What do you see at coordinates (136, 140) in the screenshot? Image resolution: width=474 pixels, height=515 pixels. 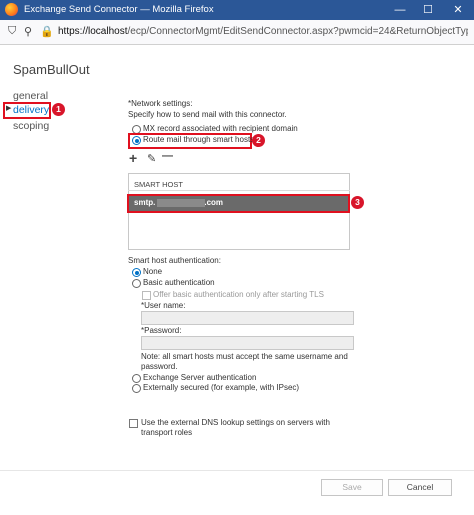 I see `smart-host-radio` at bounding box center [136, 140].